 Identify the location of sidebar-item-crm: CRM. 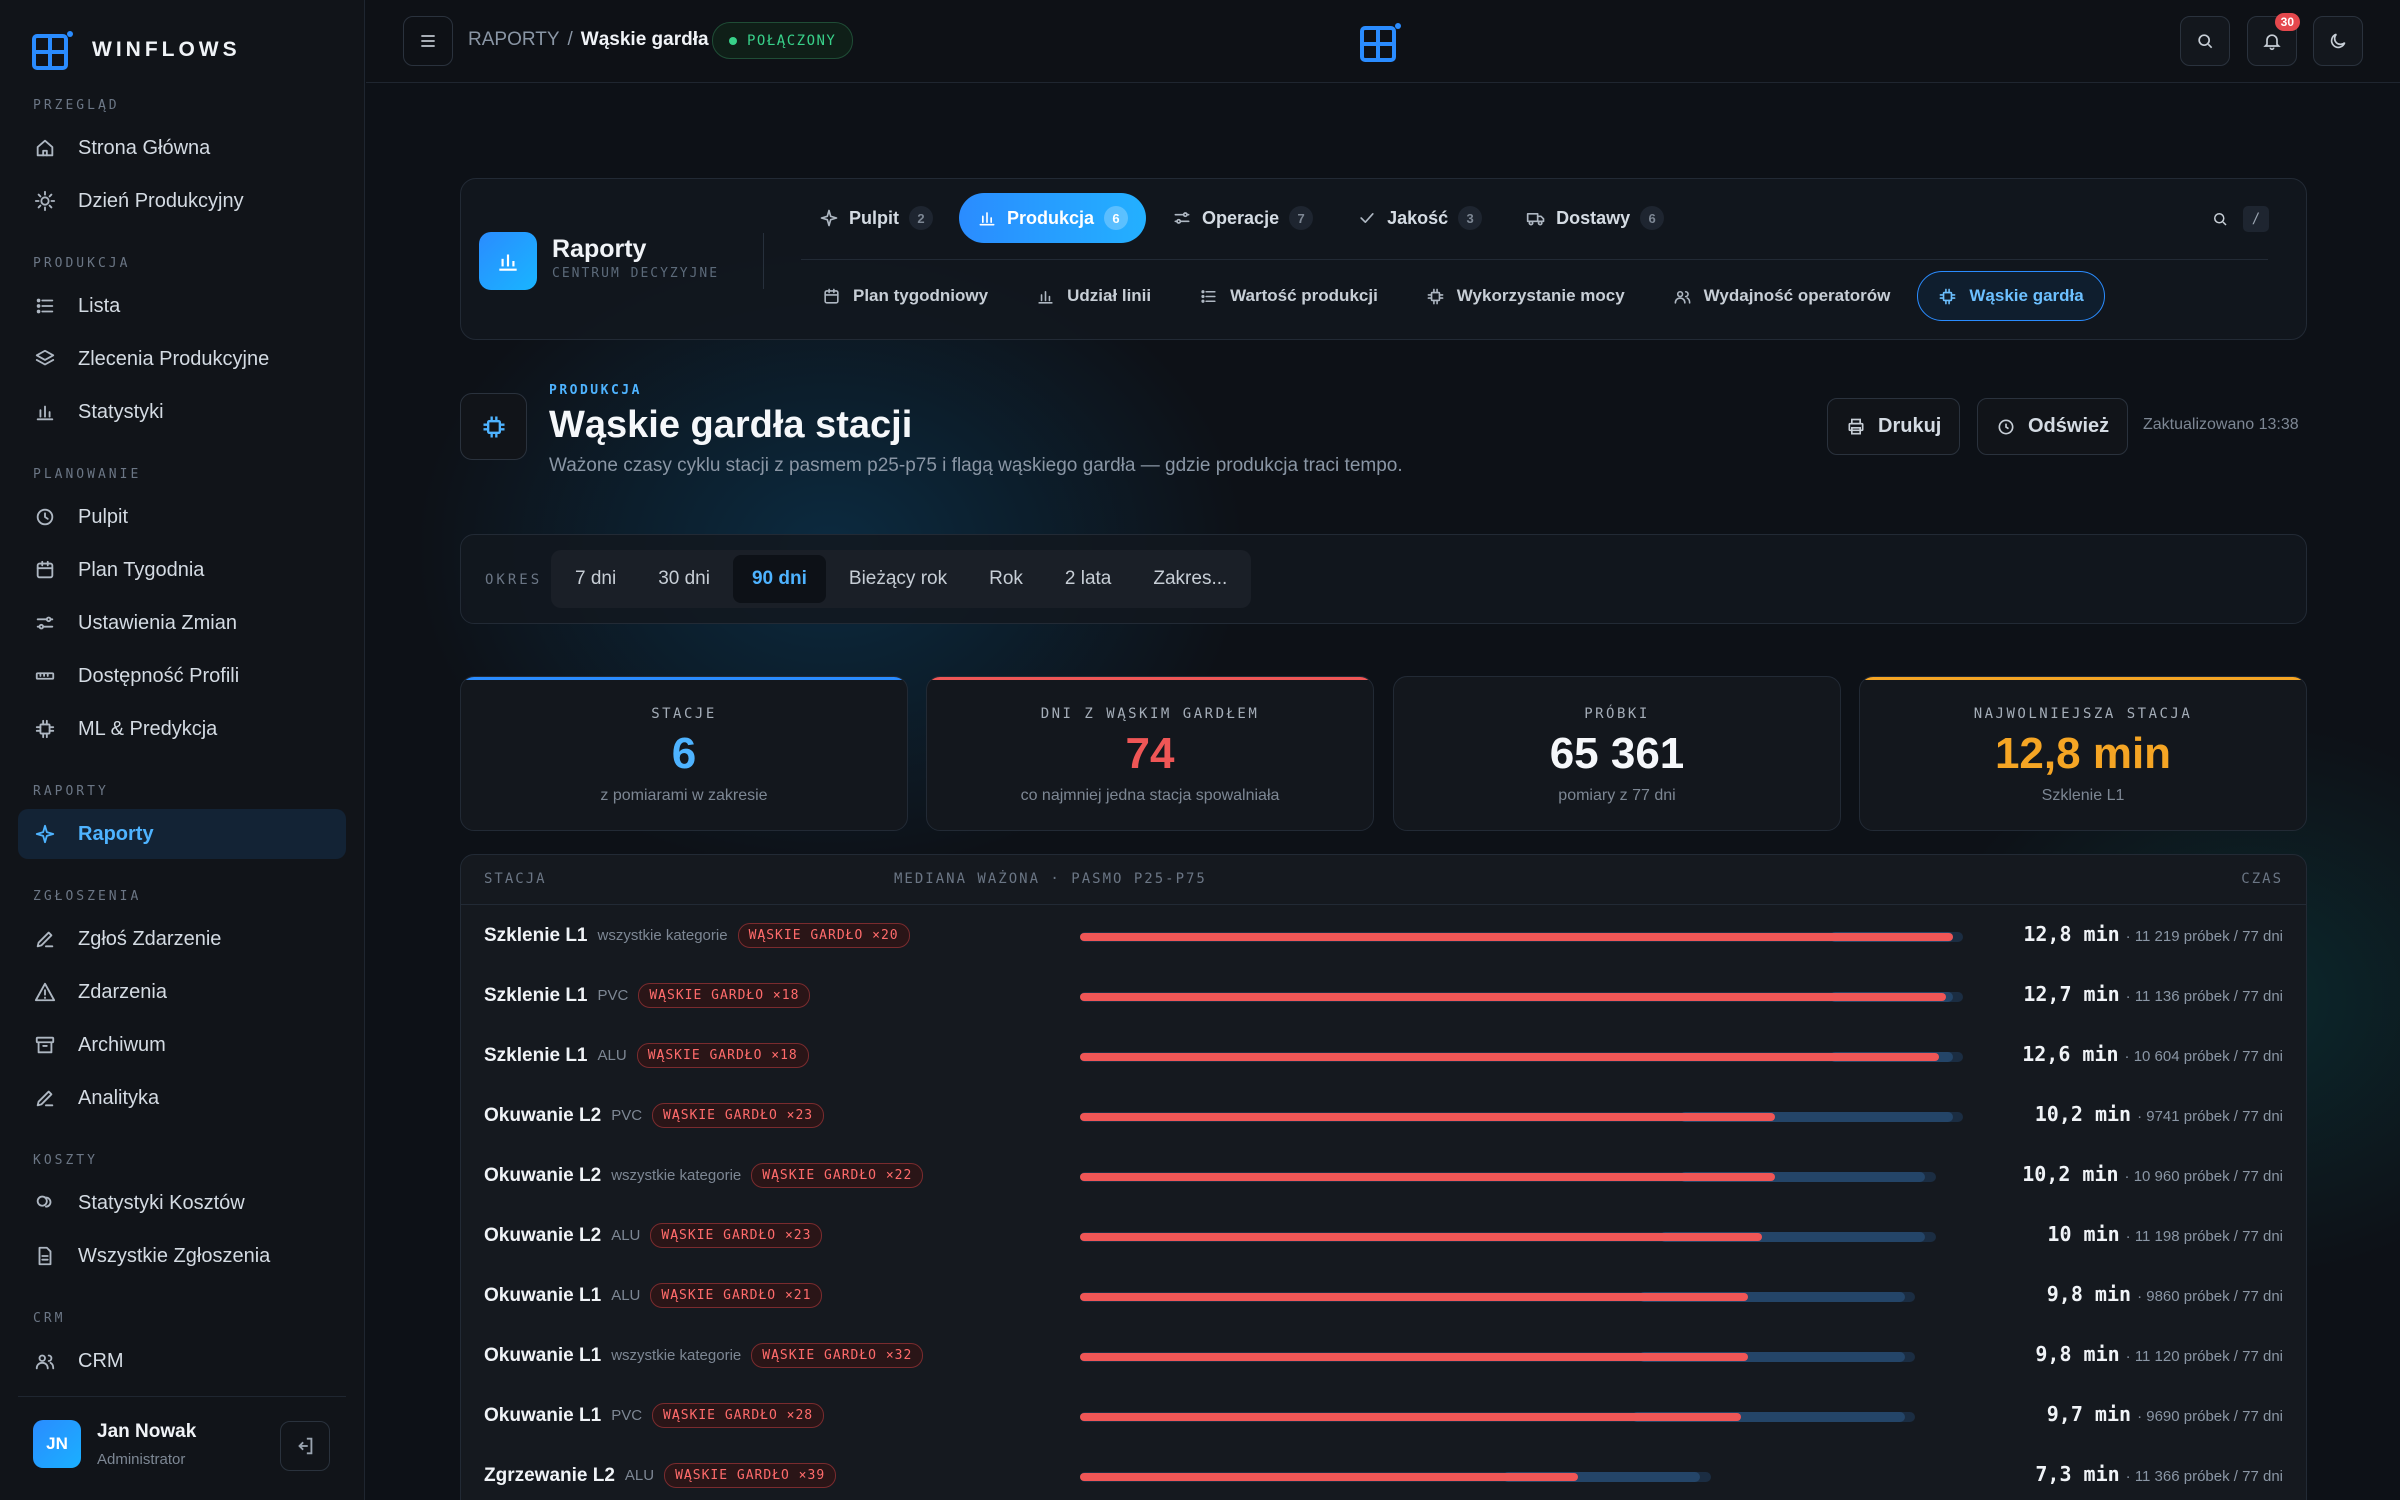
(182, 1361).